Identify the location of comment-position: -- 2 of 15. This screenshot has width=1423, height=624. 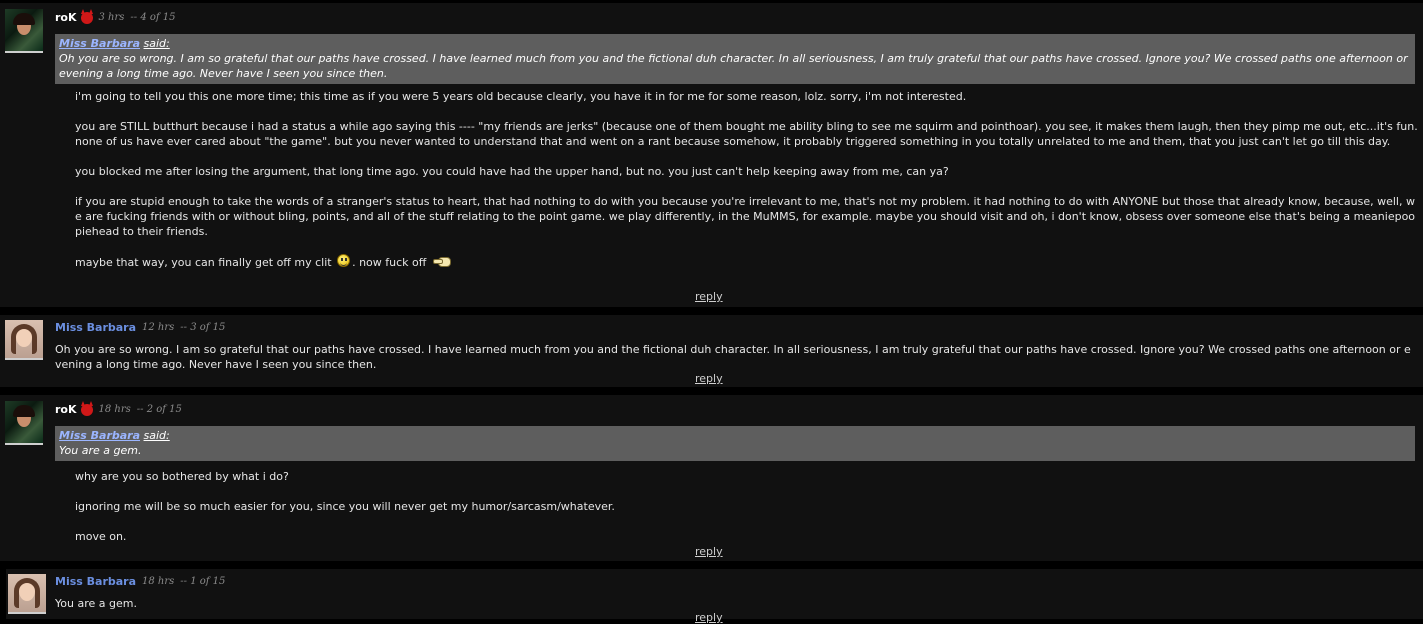
(159, 409).